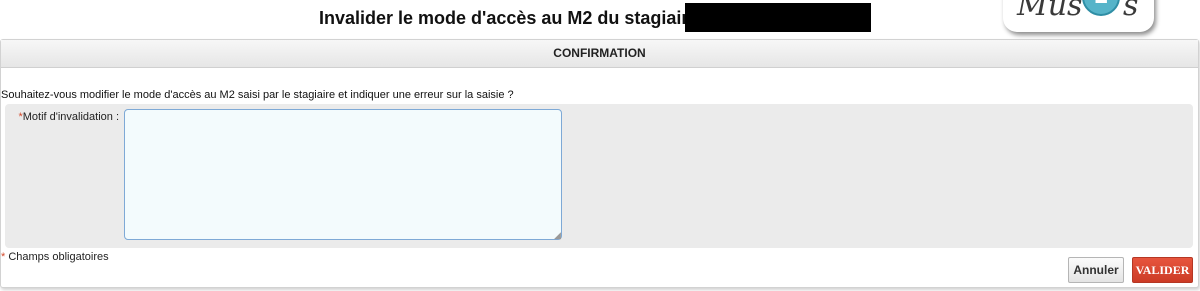  What do you see at coordinates (557, 235) in the screenshot?
I see `resize-grip-icon: ◢` at bounding box center [557, 235].